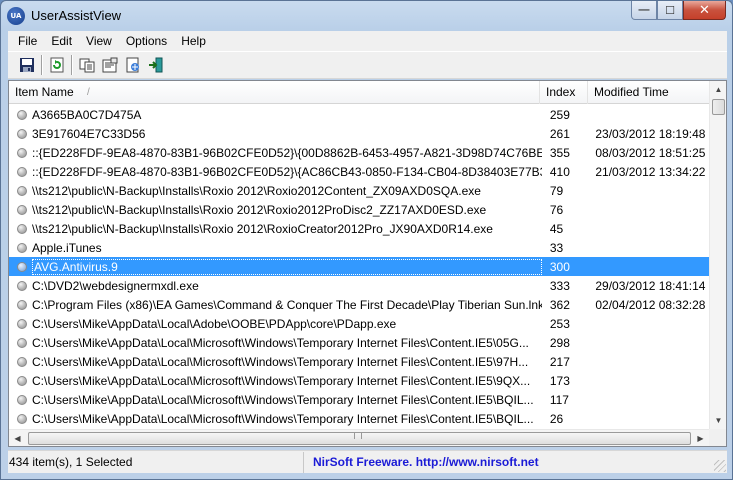 The image size is (733, 480). Describe the element at coordinates (559, 361) in the screenshot. I see `cell-index: 217` at that location.